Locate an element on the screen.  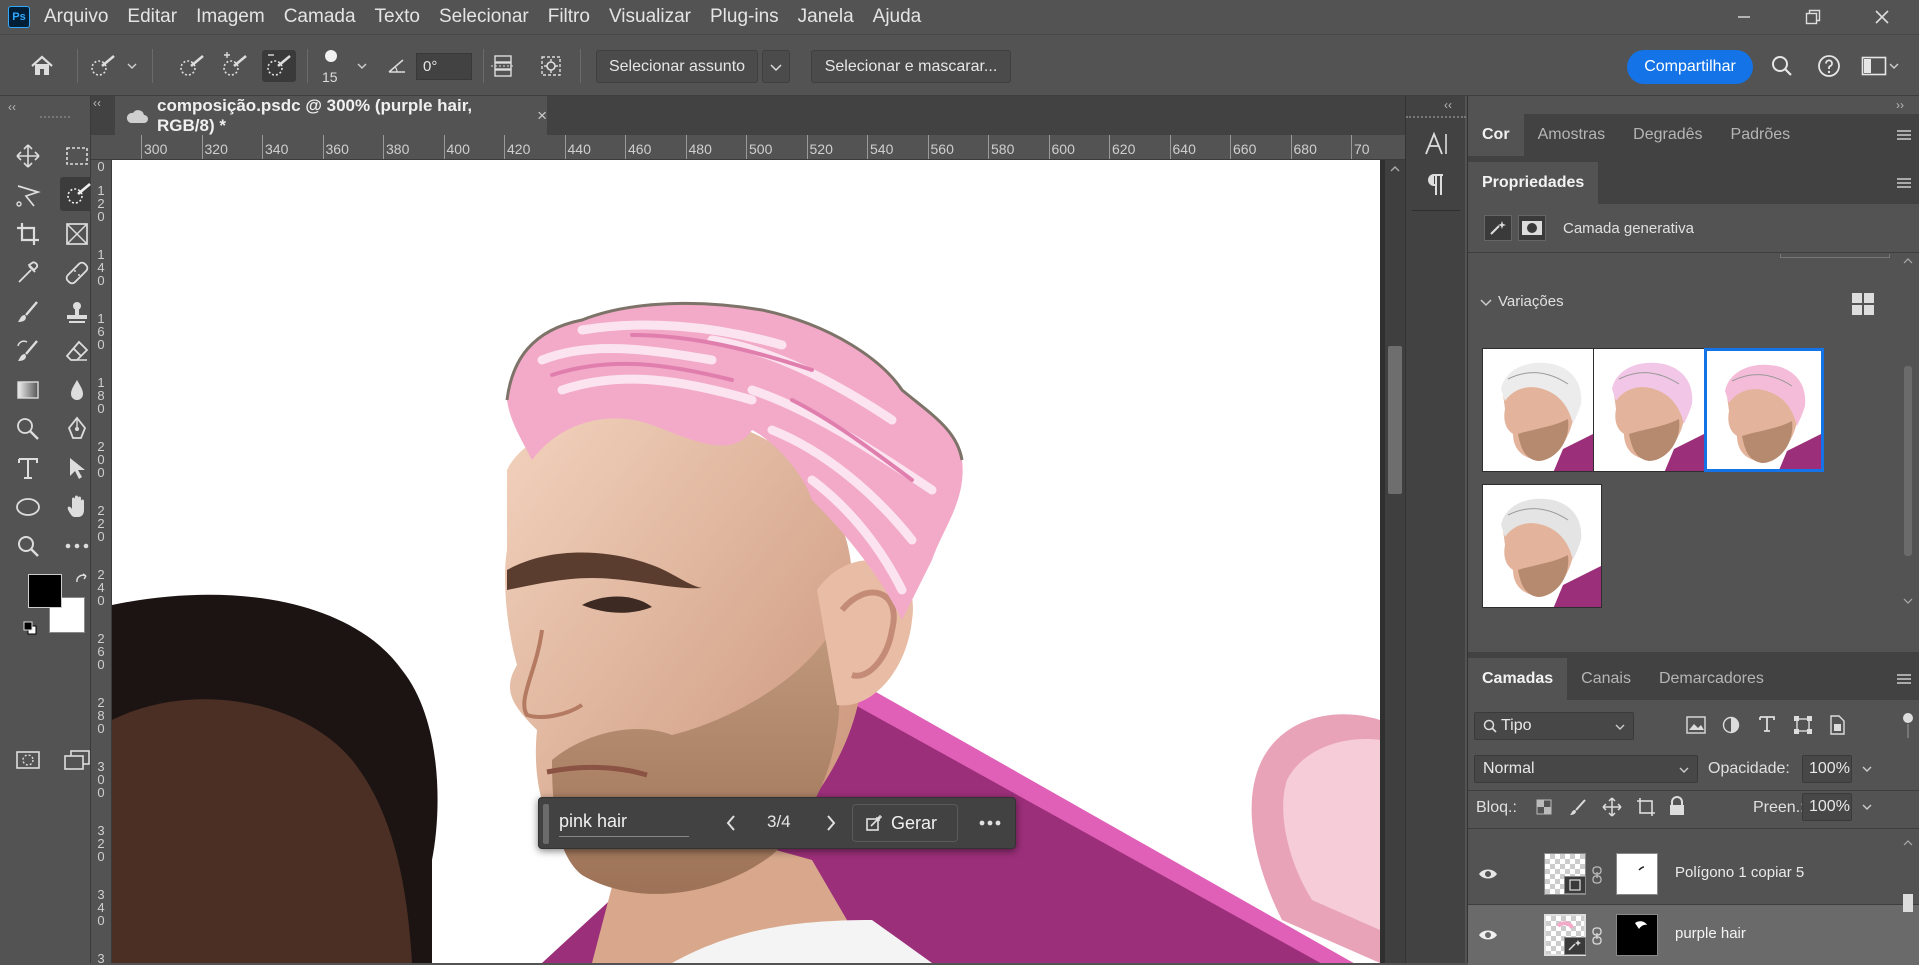
sample-all-layers-icon is located at coordinates (503, 66).